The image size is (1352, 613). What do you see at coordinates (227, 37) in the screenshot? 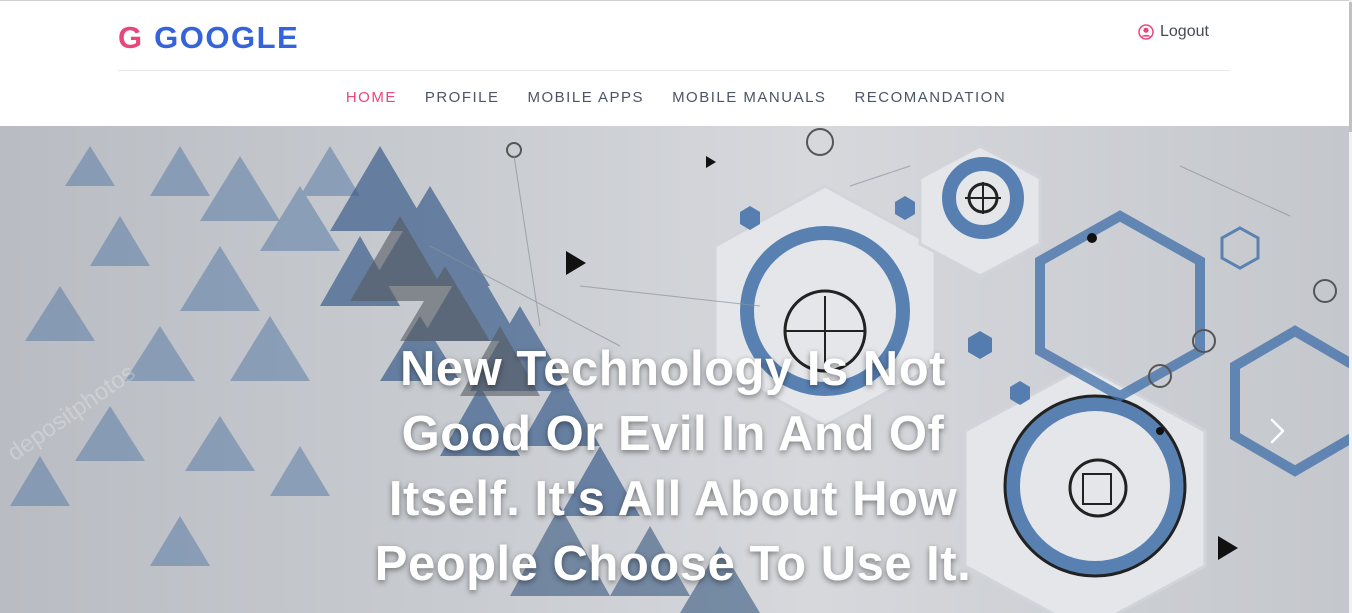
I see `brand-name: GOOGLE` at bounding box center [227, 37].